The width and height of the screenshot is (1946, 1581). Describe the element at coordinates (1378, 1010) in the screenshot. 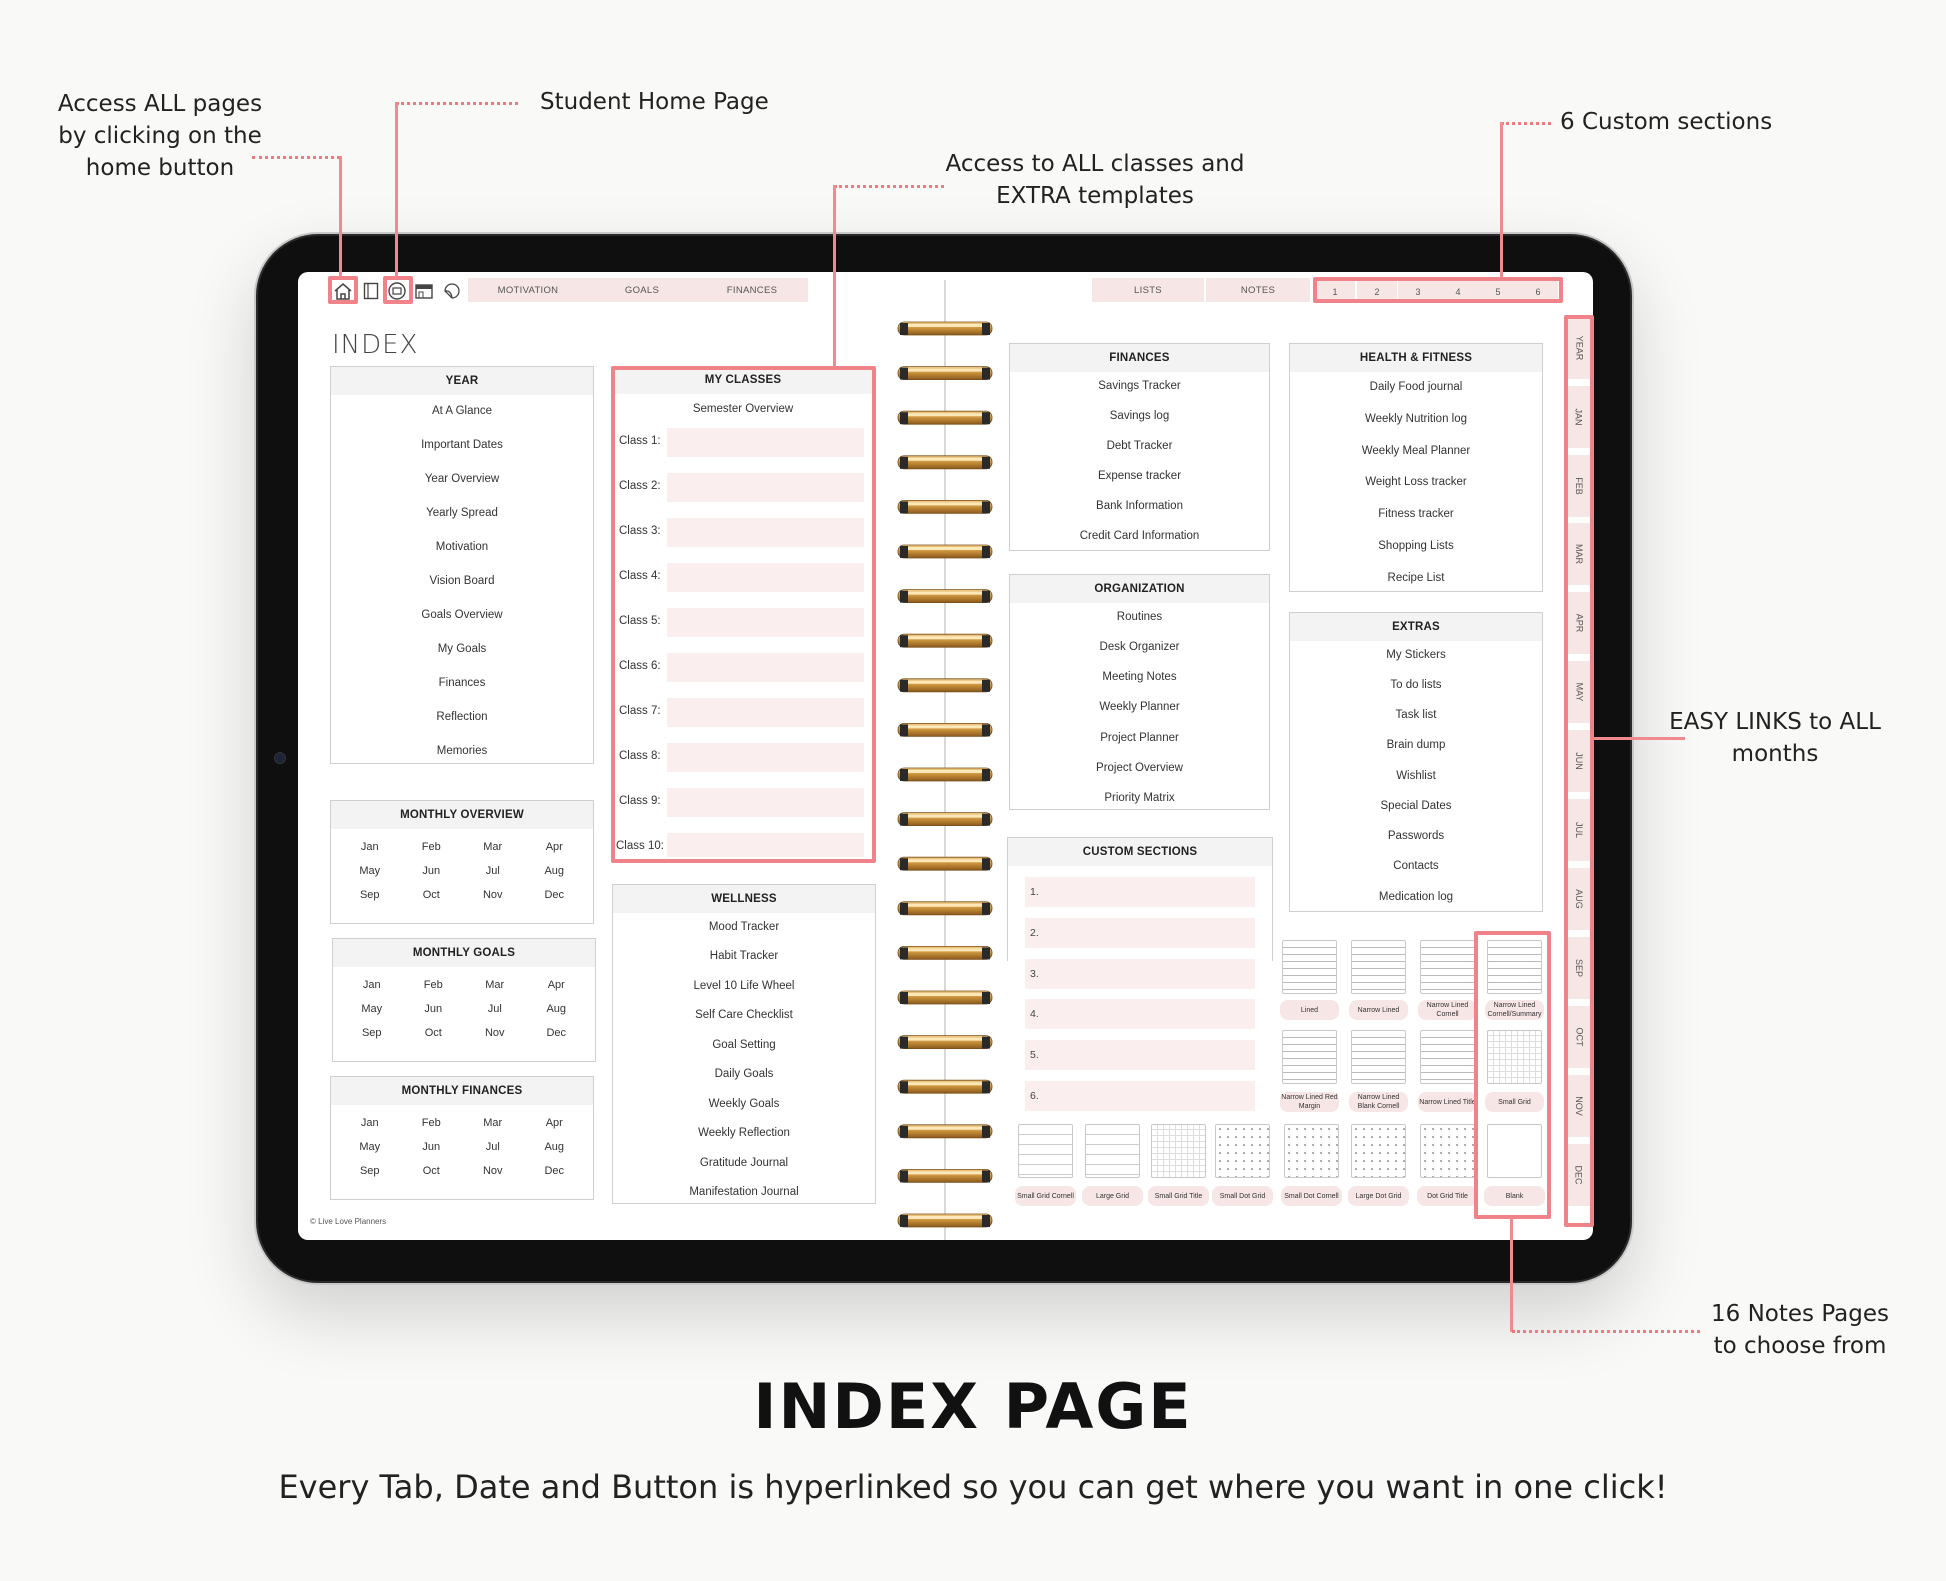

I see `notes-template-label: Narrow Lined` at that location.